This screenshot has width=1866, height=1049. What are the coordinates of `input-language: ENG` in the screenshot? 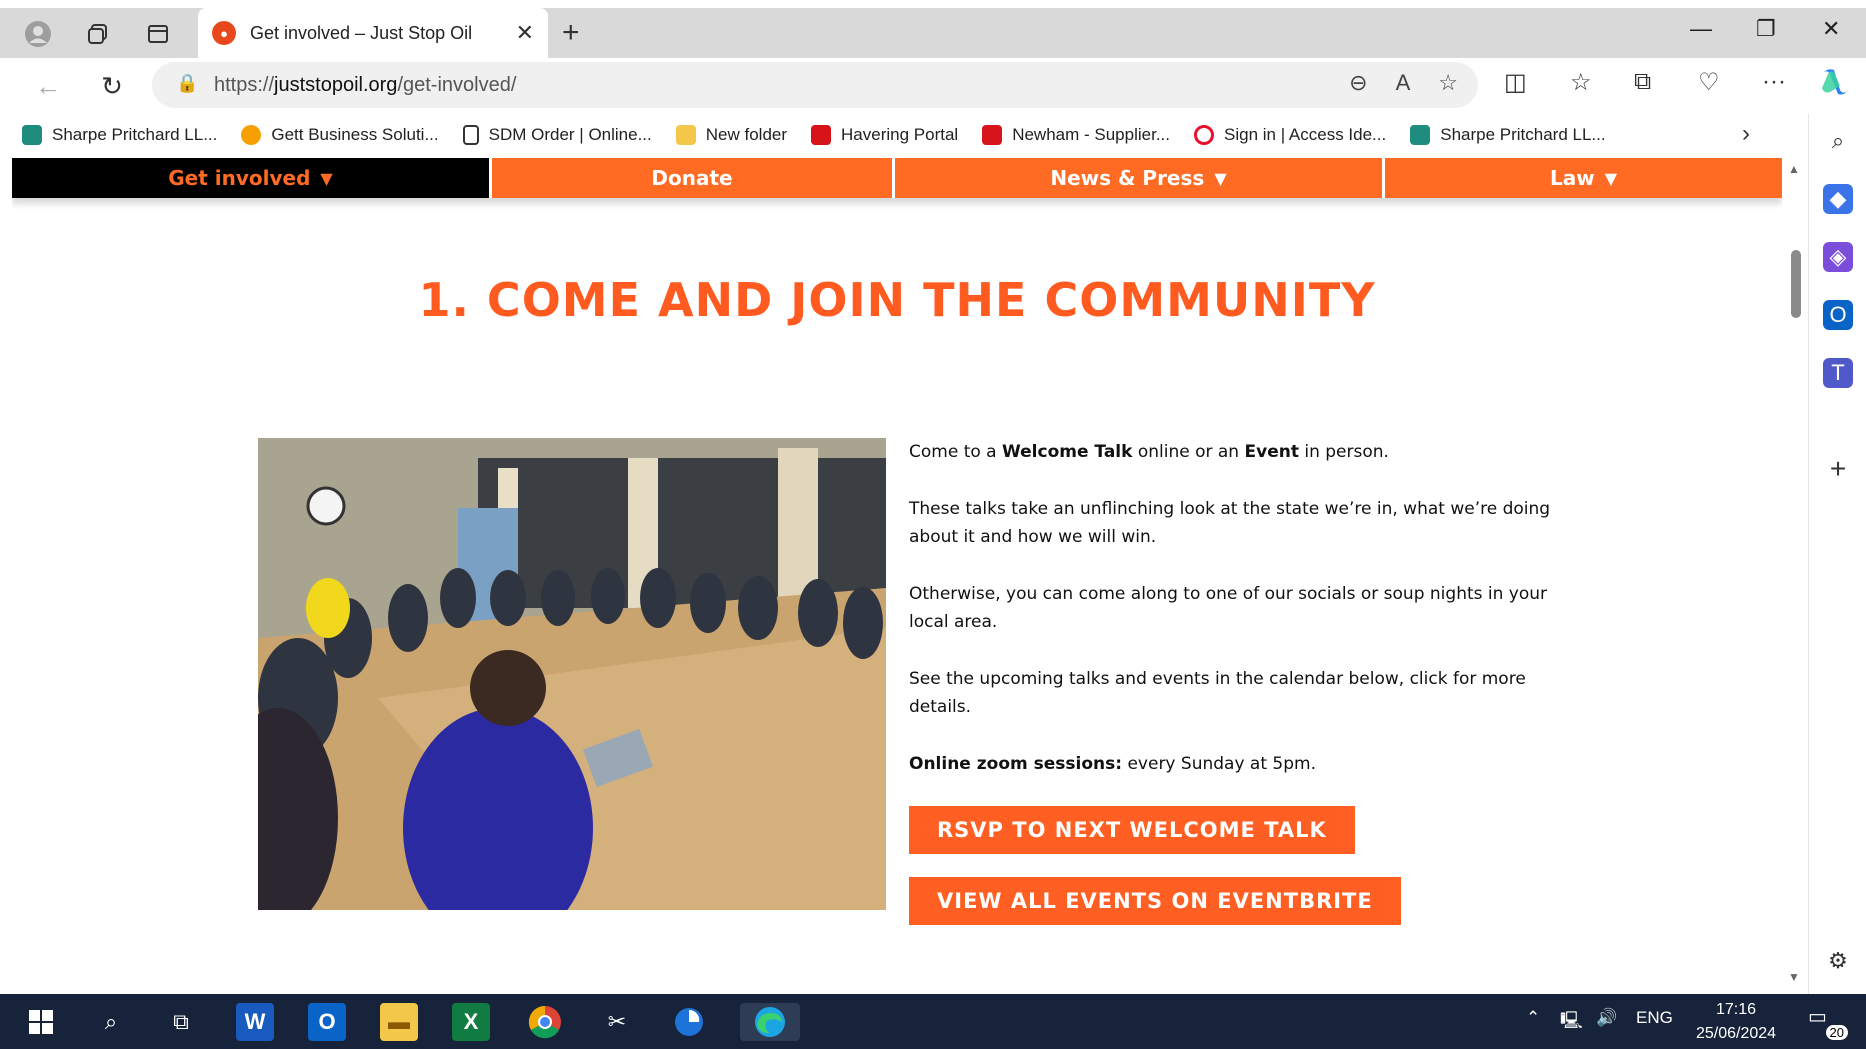 It's located at (1654, 1018).